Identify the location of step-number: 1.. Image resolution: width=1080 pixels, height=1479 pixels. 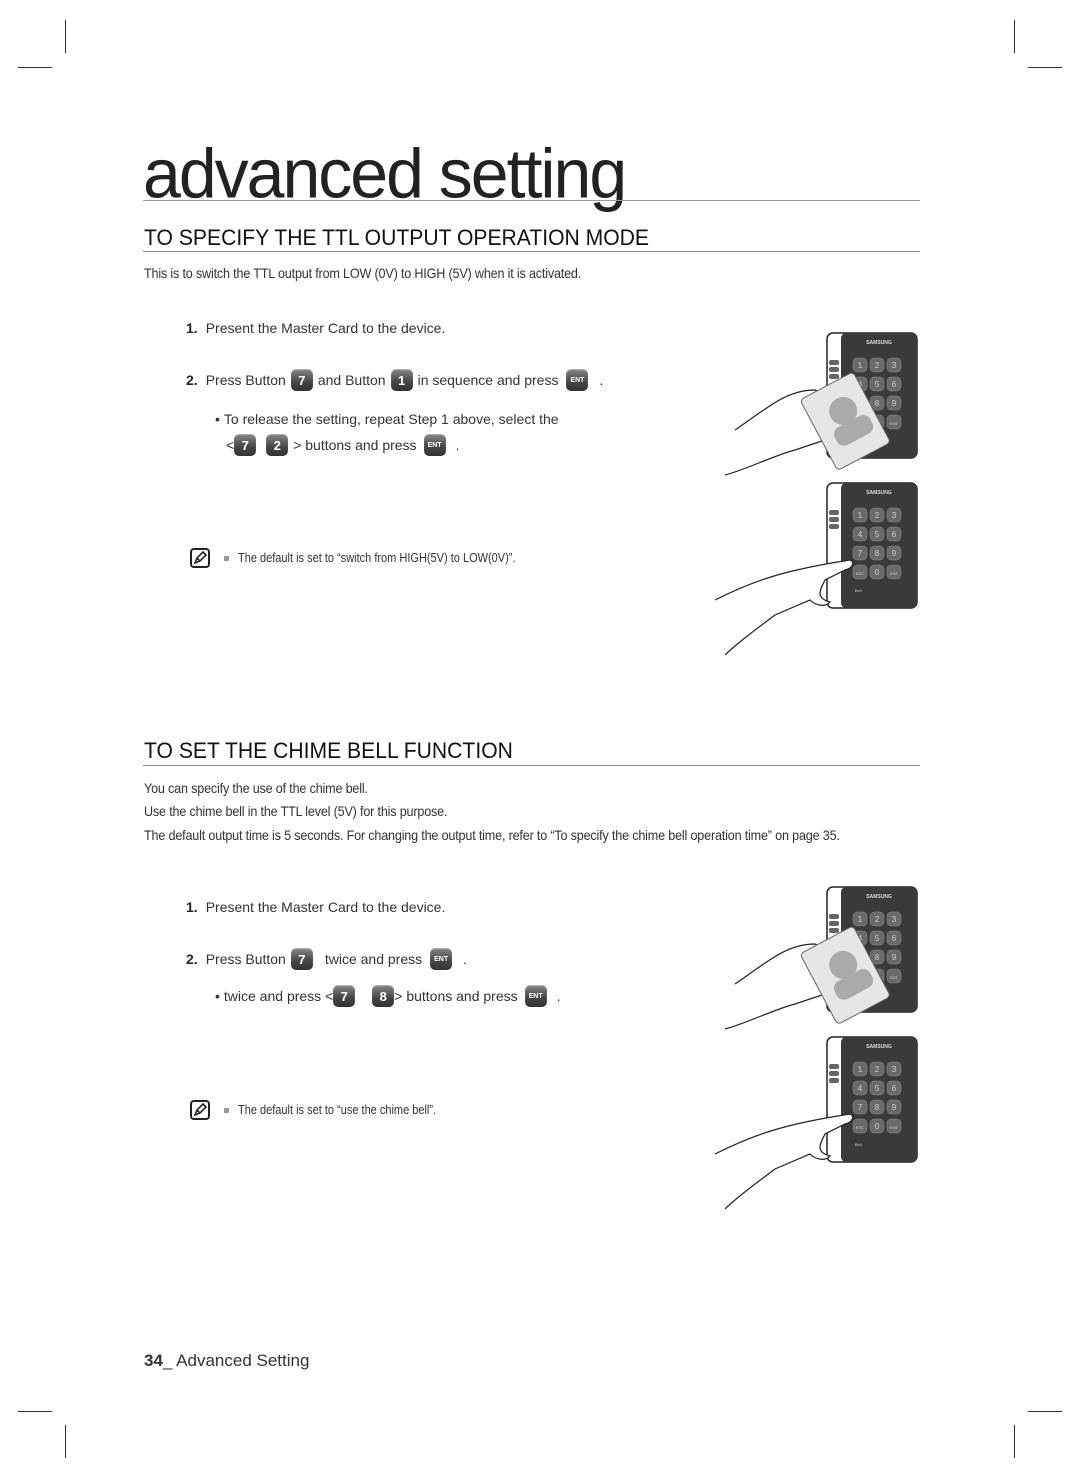
(192, 328).